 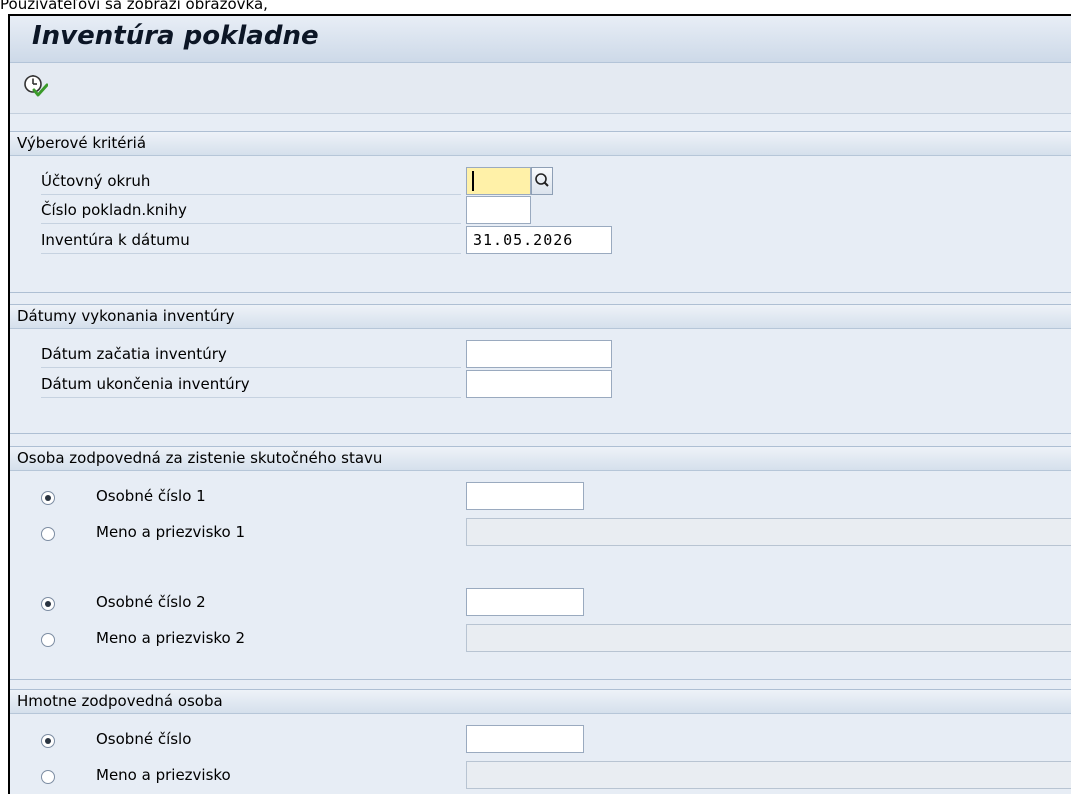 What do you see at coordinates (144, 739) in the screenshot?
I see `personnel-number-label: Osobné číslo` at bounding box center [144, 739].